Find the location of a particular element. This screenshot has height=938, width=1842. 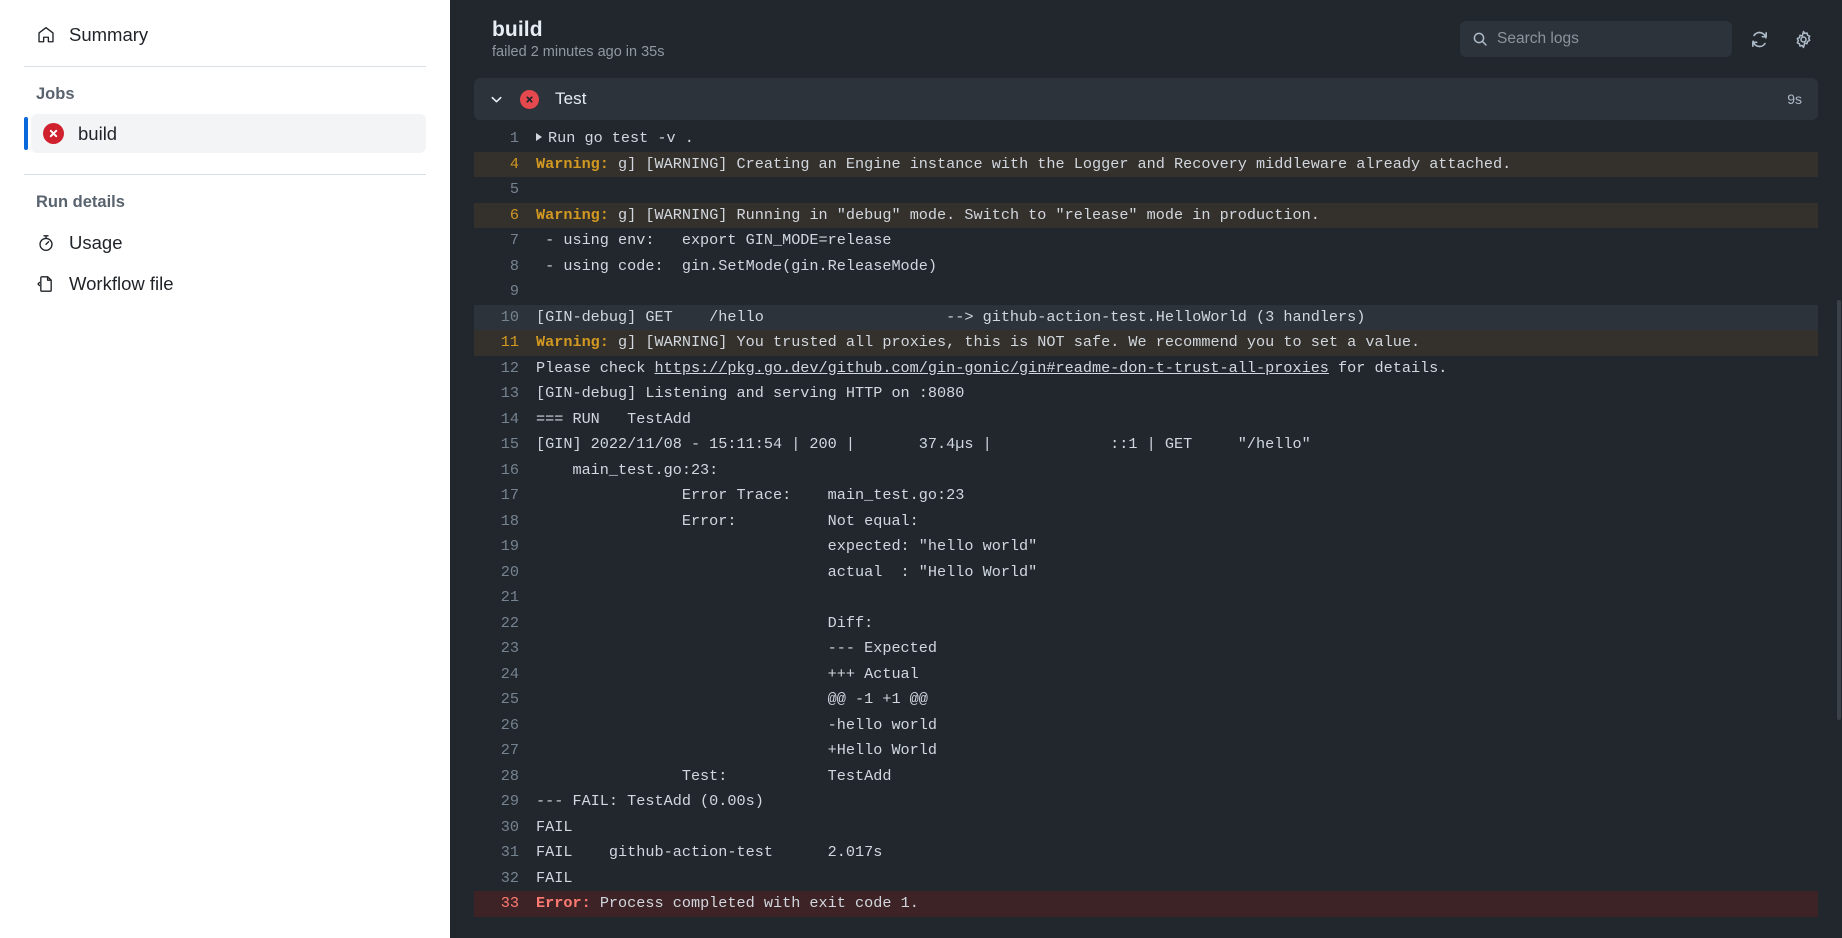

log-line-number: 6 is located at coordinates (505, 216).